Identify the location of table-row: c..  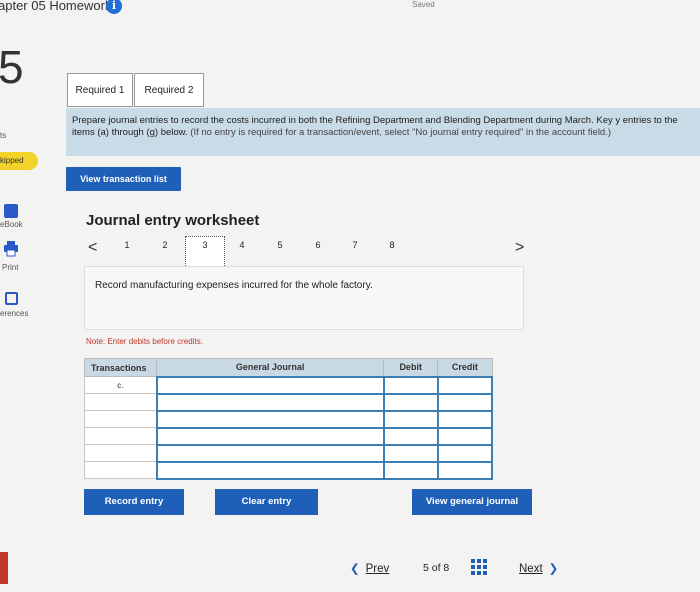
(288, 385).